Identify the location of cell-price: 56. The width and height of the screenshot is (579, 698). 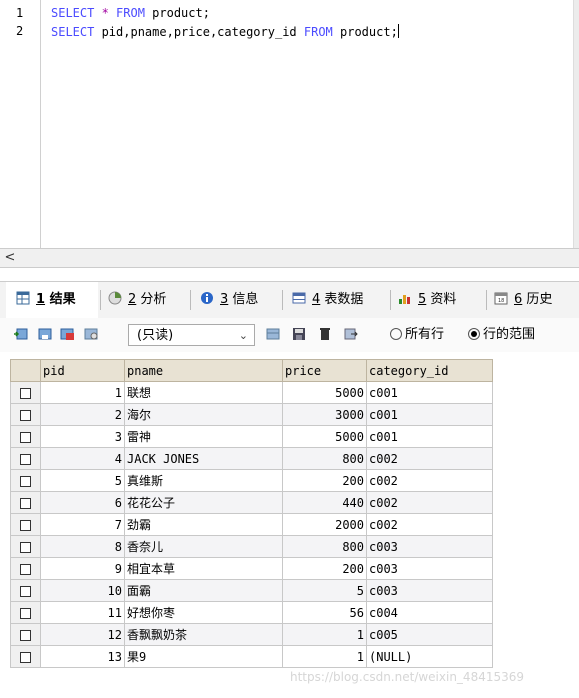
(324, 612).